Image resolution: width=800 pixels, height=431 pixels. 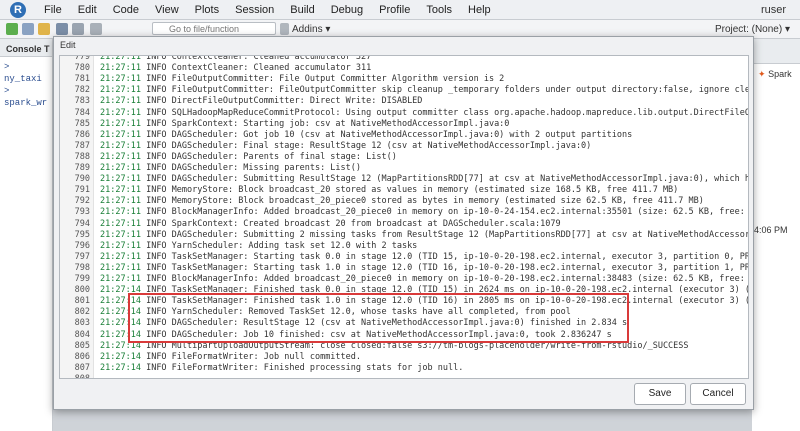 What do you see at coordinates (347, 10) in the screenshot?
I see `menu-debug: Debug` at bounding box center [347, 10].